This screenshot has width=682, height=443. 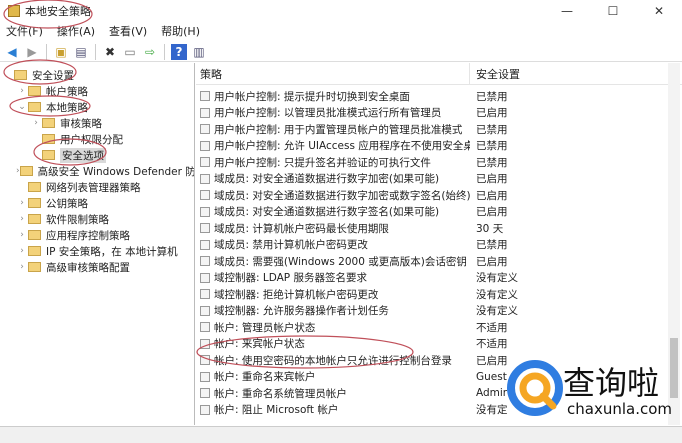 I want to click on maximize-button: ☐, so click(x=613, y=11).